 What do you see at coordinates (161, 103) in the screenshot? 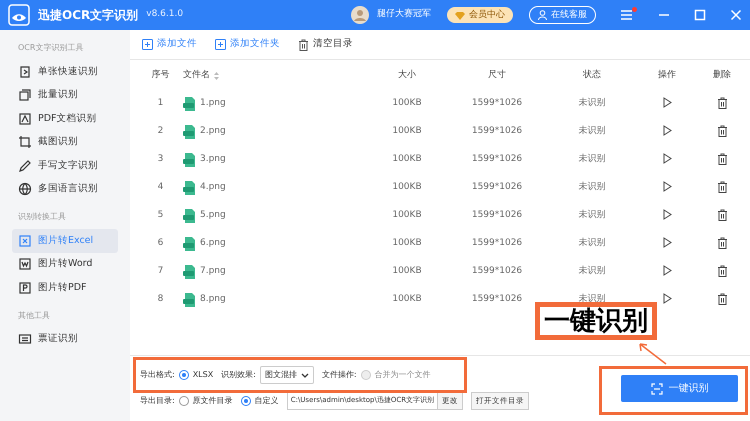
I see `table-cell: 1` at bounding box center [161, 103].